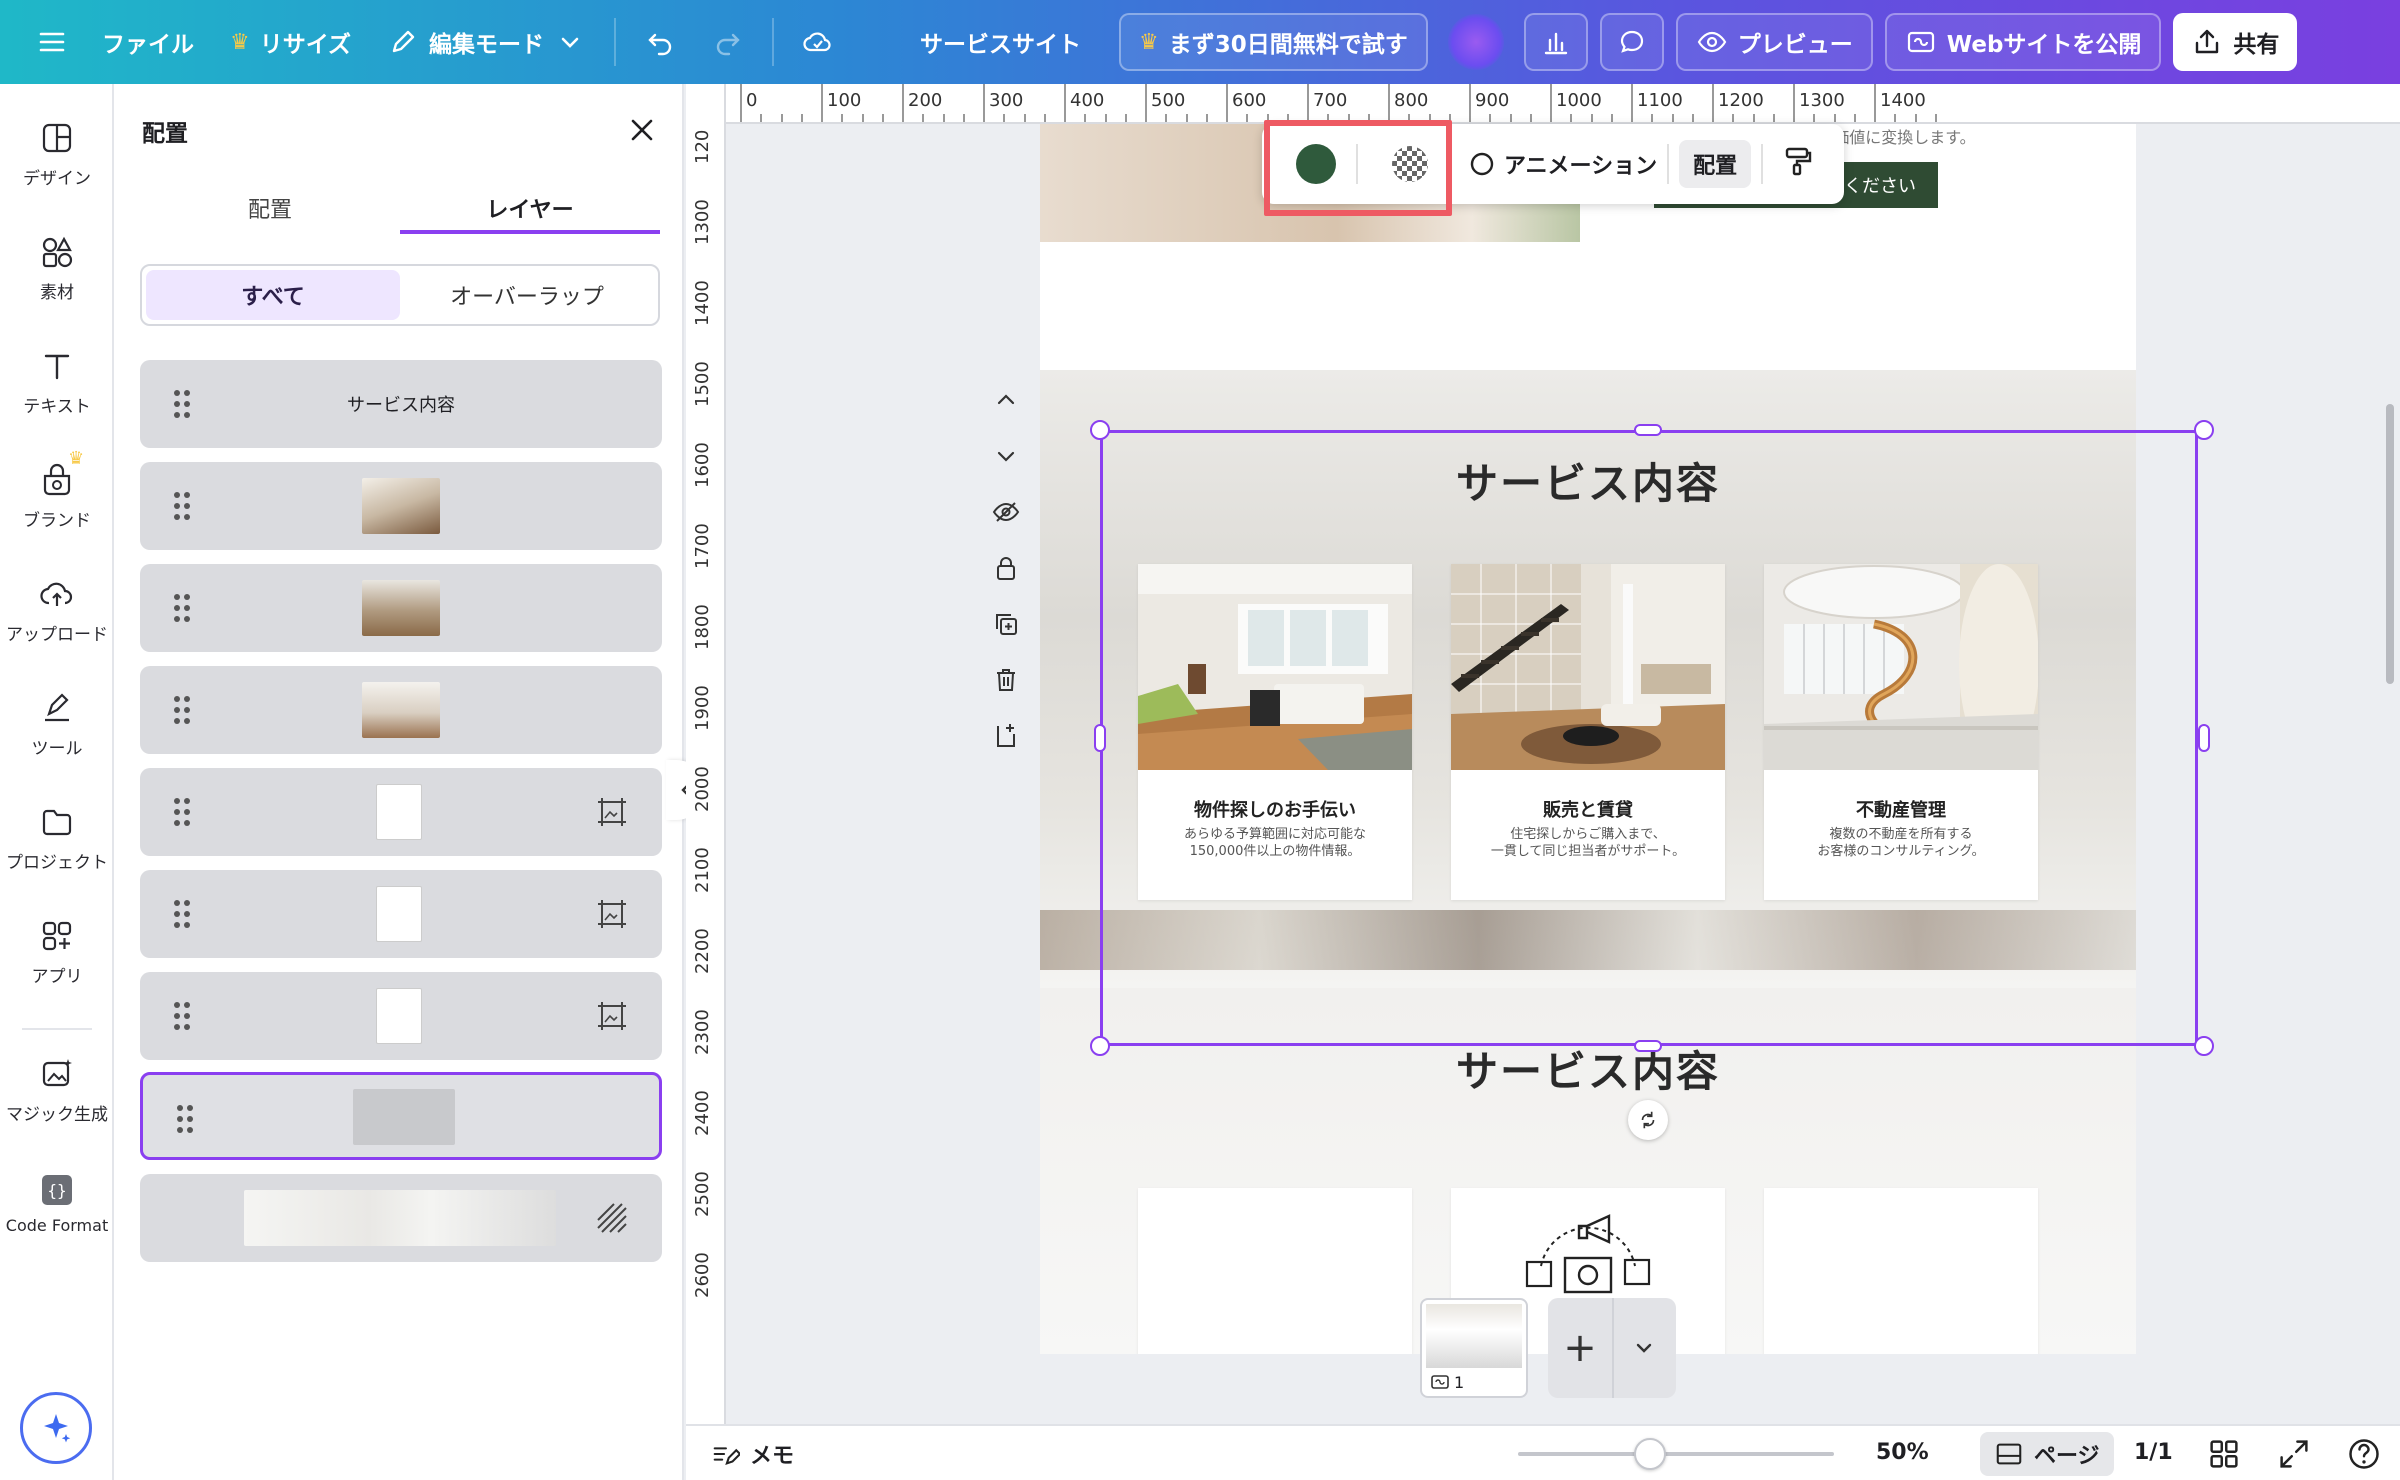 The image size is (2400, 1480). Describe the element at coordinates (2204, 738) in the screenshot. I see `resize-handle-right` at that location.